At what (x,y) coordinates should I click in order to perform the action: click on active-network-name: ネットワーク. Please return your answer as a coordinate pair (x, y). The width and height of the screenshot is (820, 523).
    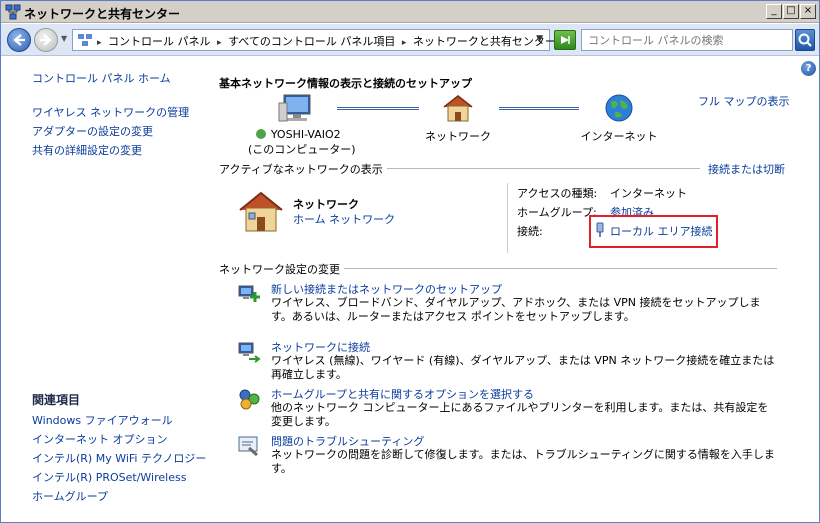
    Looking at the image, I should click on (326, 204).